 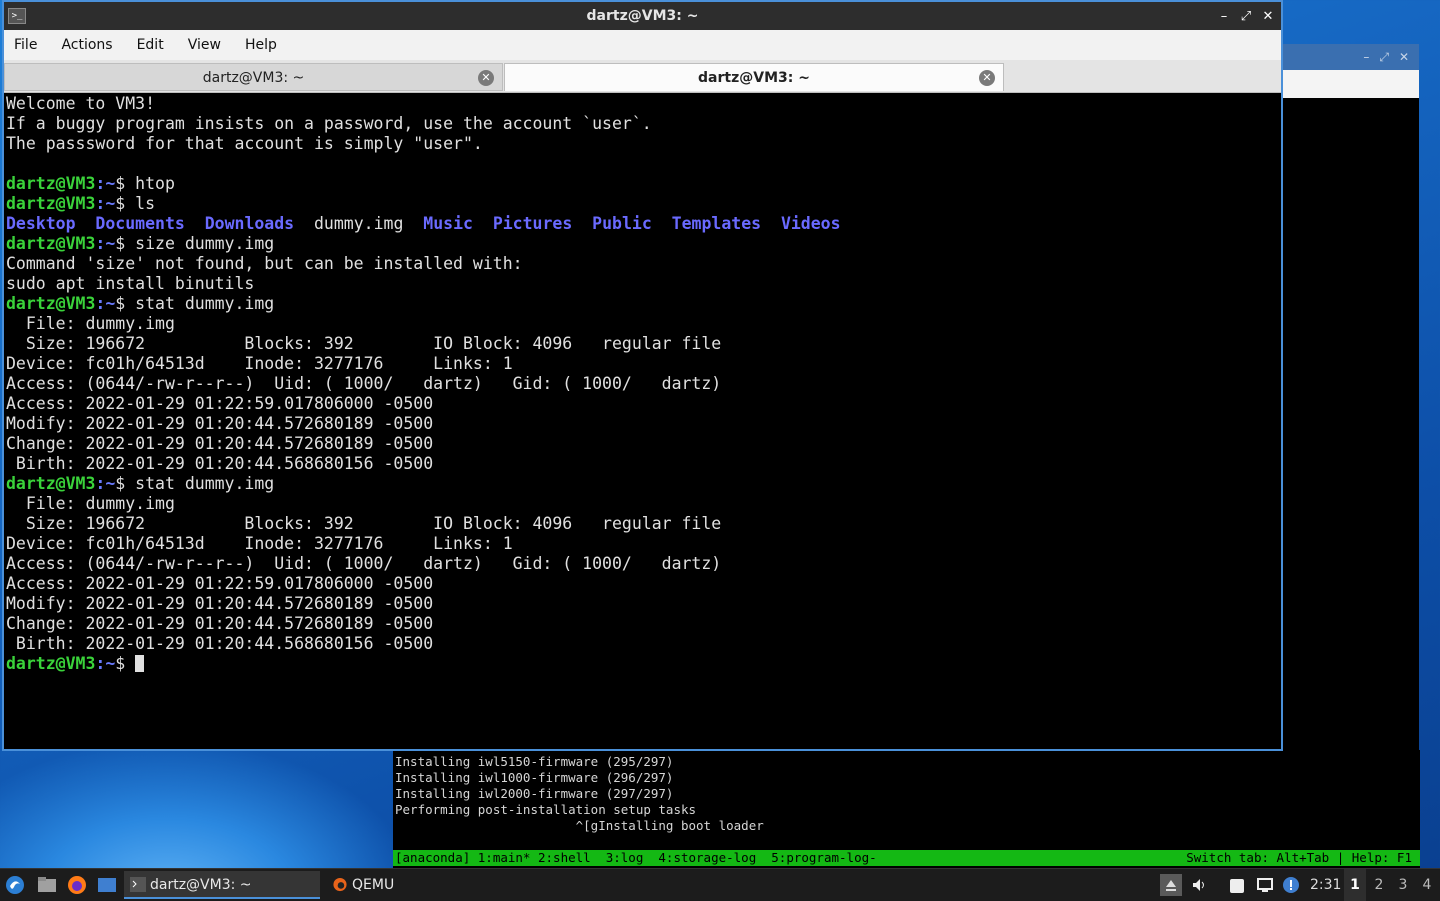 What do you see at coordinates (77, 885) in the screenshot?
I see `firefox-icon` at bounding box center [77, 885].